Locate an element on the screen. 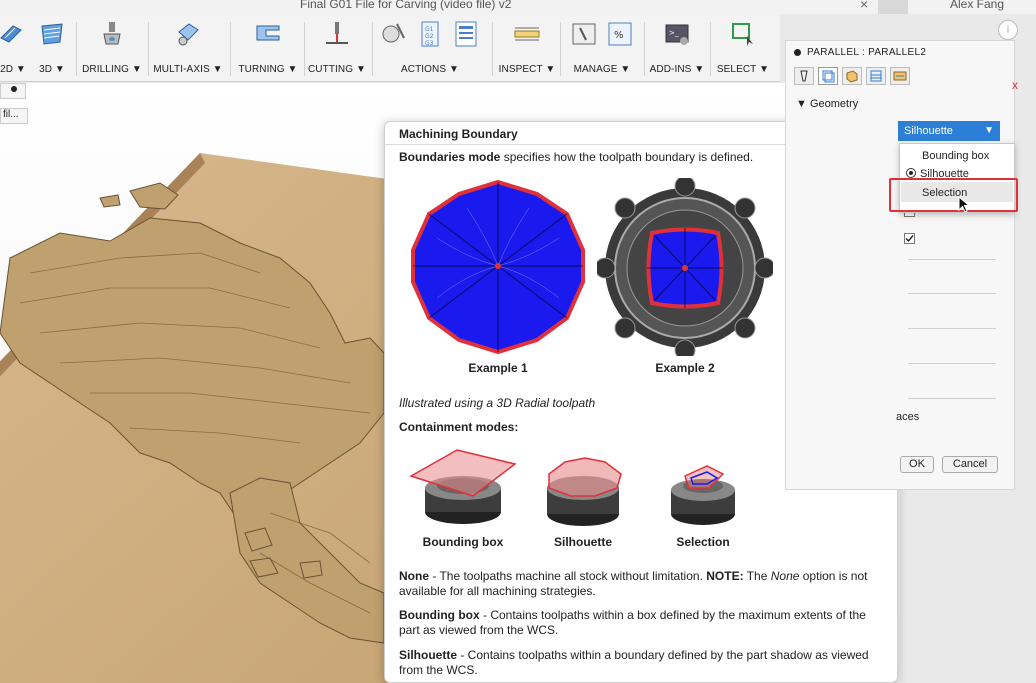 The width and height of the screenshot is (1036, 683). cutting-icon is located at coordinates (337, 33).